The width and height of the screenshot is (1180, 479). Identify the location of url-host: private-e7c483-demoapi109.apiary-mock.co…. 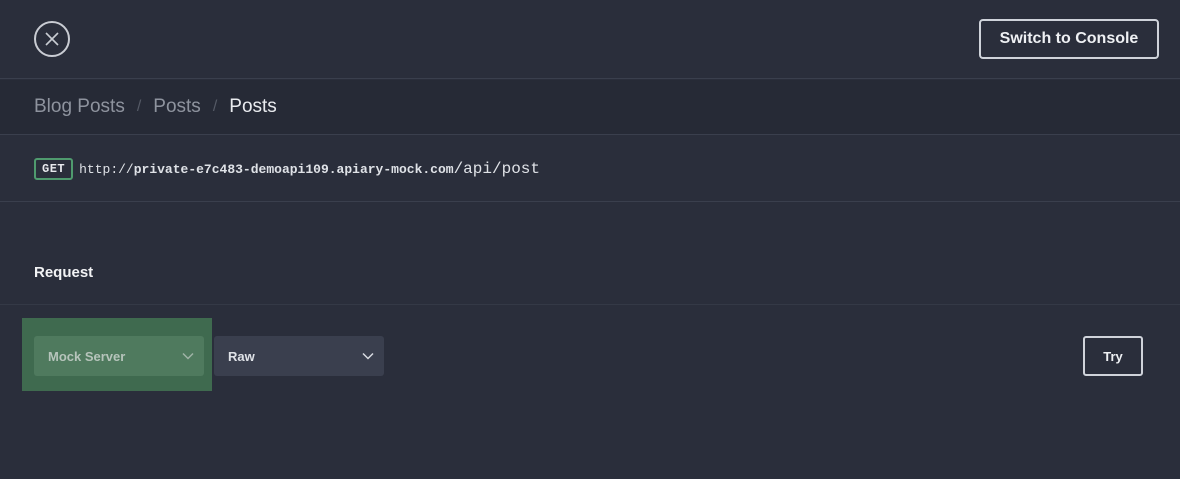
(293, 169).